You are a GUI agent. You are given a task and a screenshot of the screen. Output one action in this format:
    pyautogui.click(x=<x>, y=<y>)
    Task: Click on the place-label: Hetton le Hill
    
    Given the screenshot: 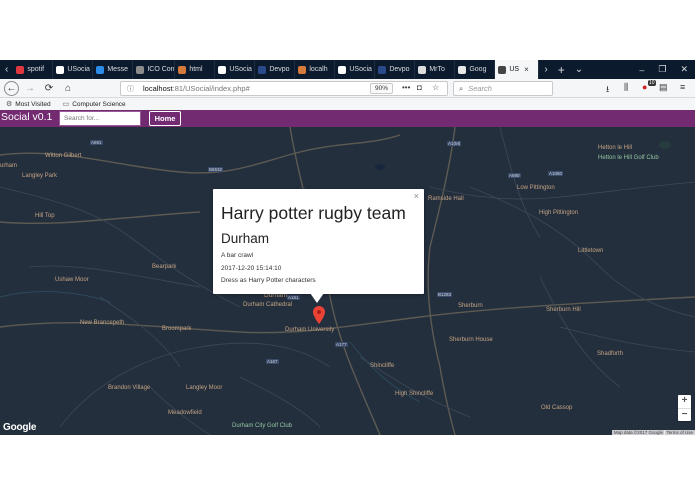 What is the action you would take?
    pyautogui.click(x=615, y=148)
    